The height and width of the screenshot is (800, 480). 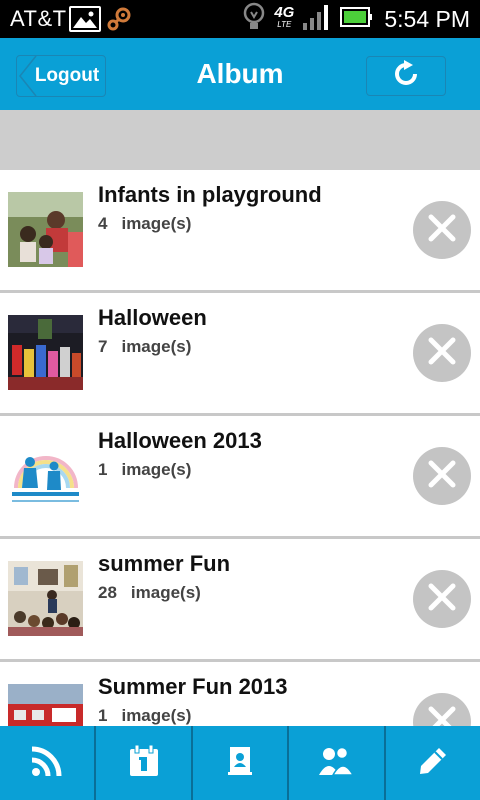 I want to click on tab-contacts, so click(x=241, y=763).